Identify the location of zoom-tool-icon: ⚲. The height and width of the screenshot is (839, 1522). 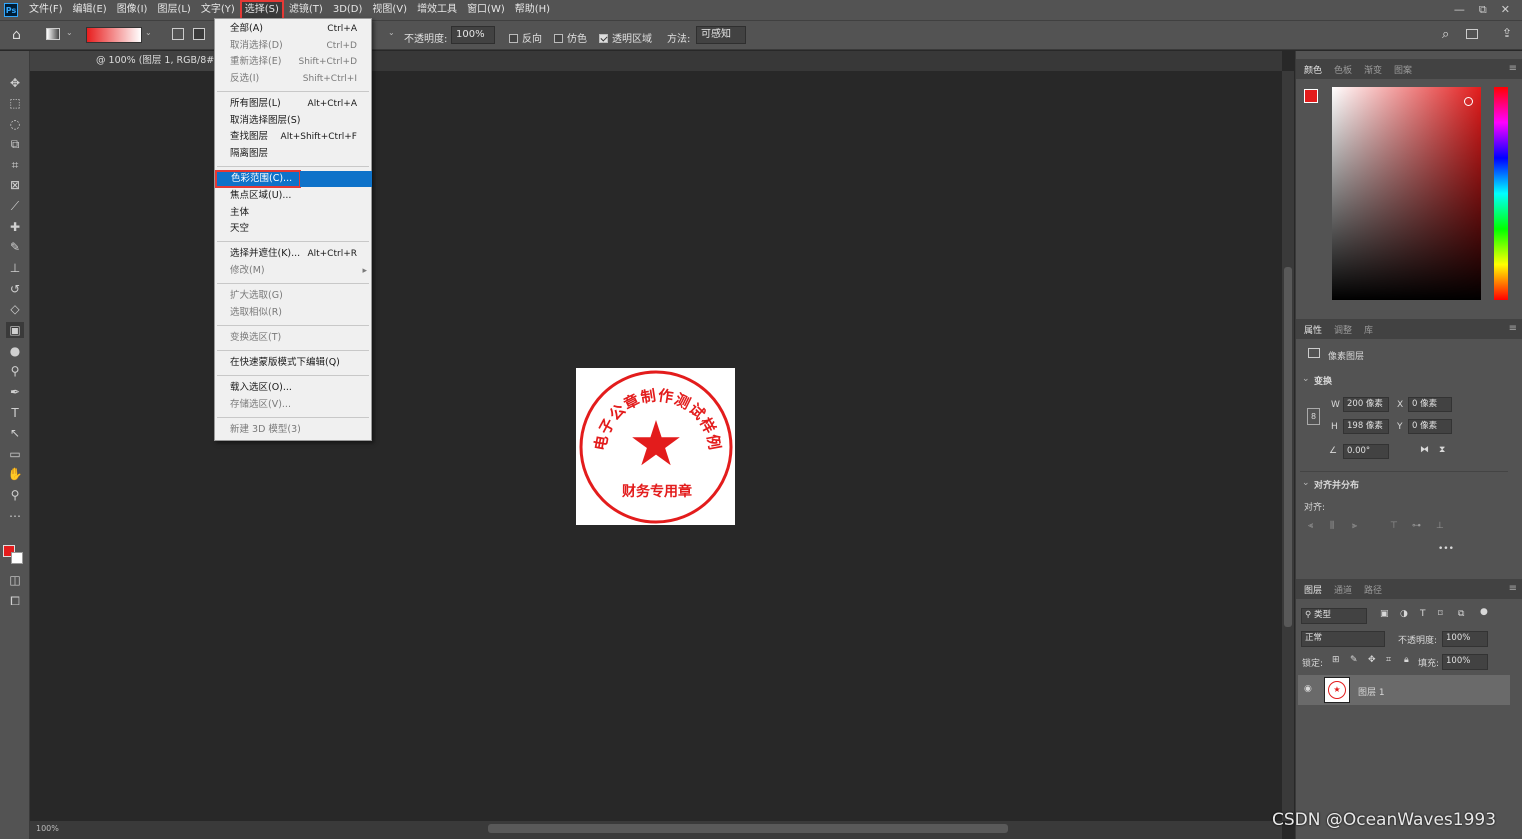
(15, 495).